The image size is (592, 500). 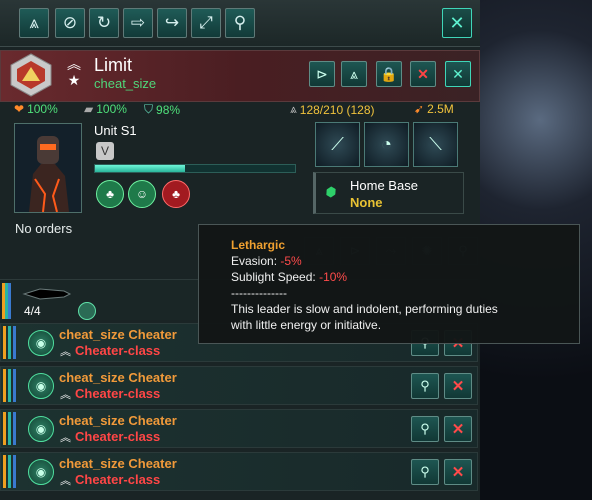 I want to click on power-icon: ➹, so click(x=419, y=109).